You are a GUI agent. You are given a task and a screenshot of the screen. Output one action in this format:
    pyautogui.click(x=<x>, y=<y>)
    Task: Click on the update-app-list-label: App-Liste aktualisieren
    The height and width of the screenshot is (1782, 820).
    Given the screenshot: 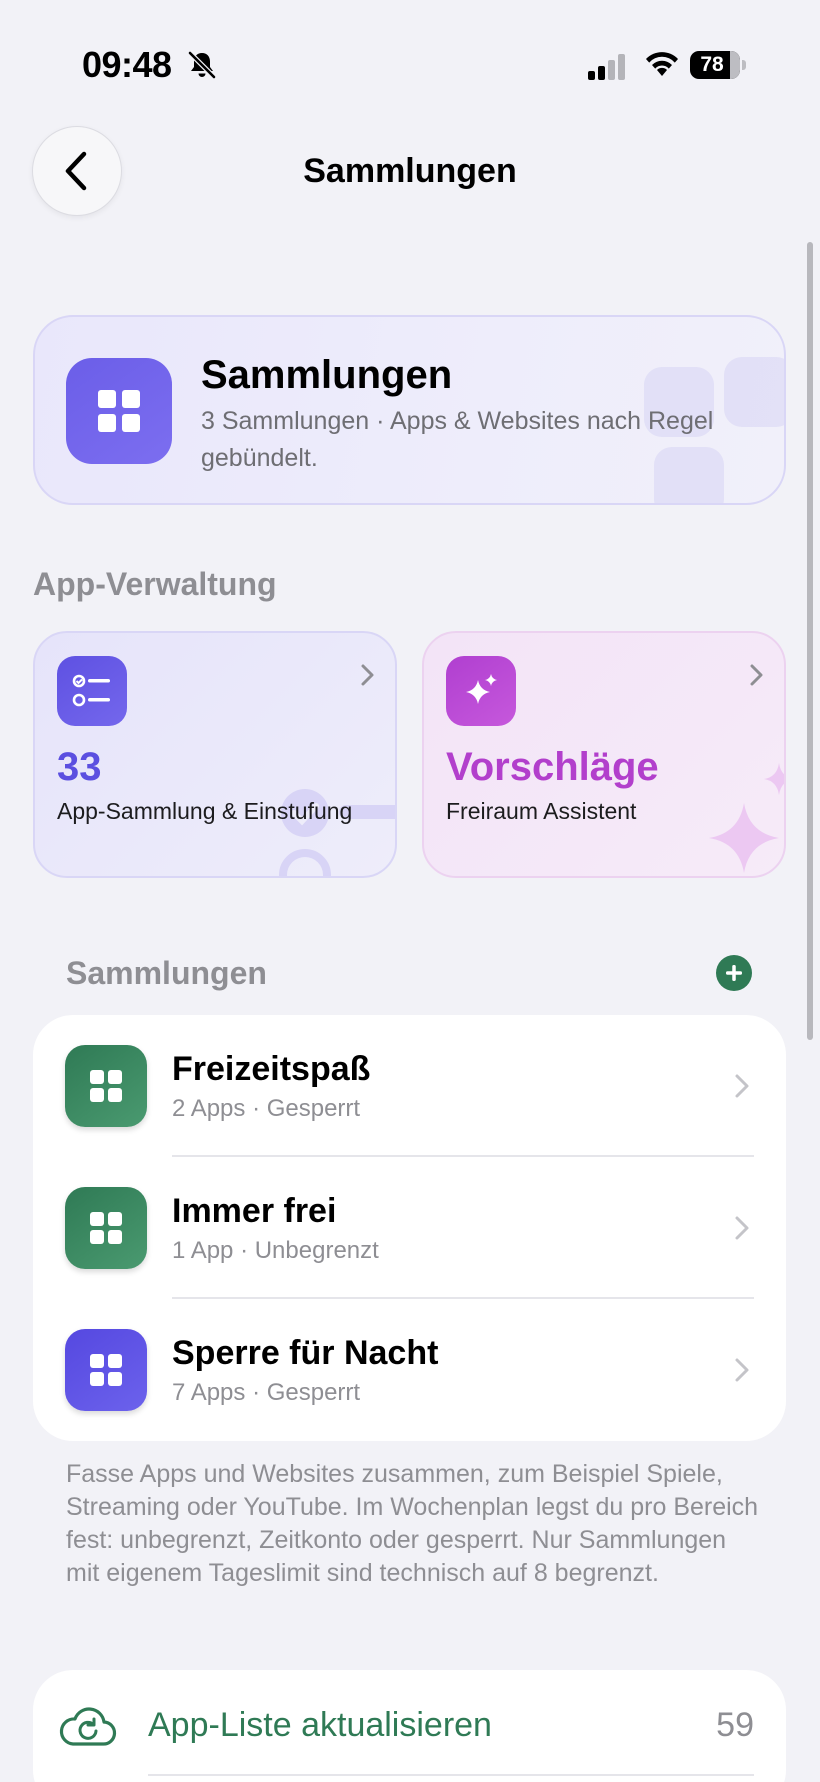 What is the action you would take?
    pyautogui.click(x=320, y=1725)
    